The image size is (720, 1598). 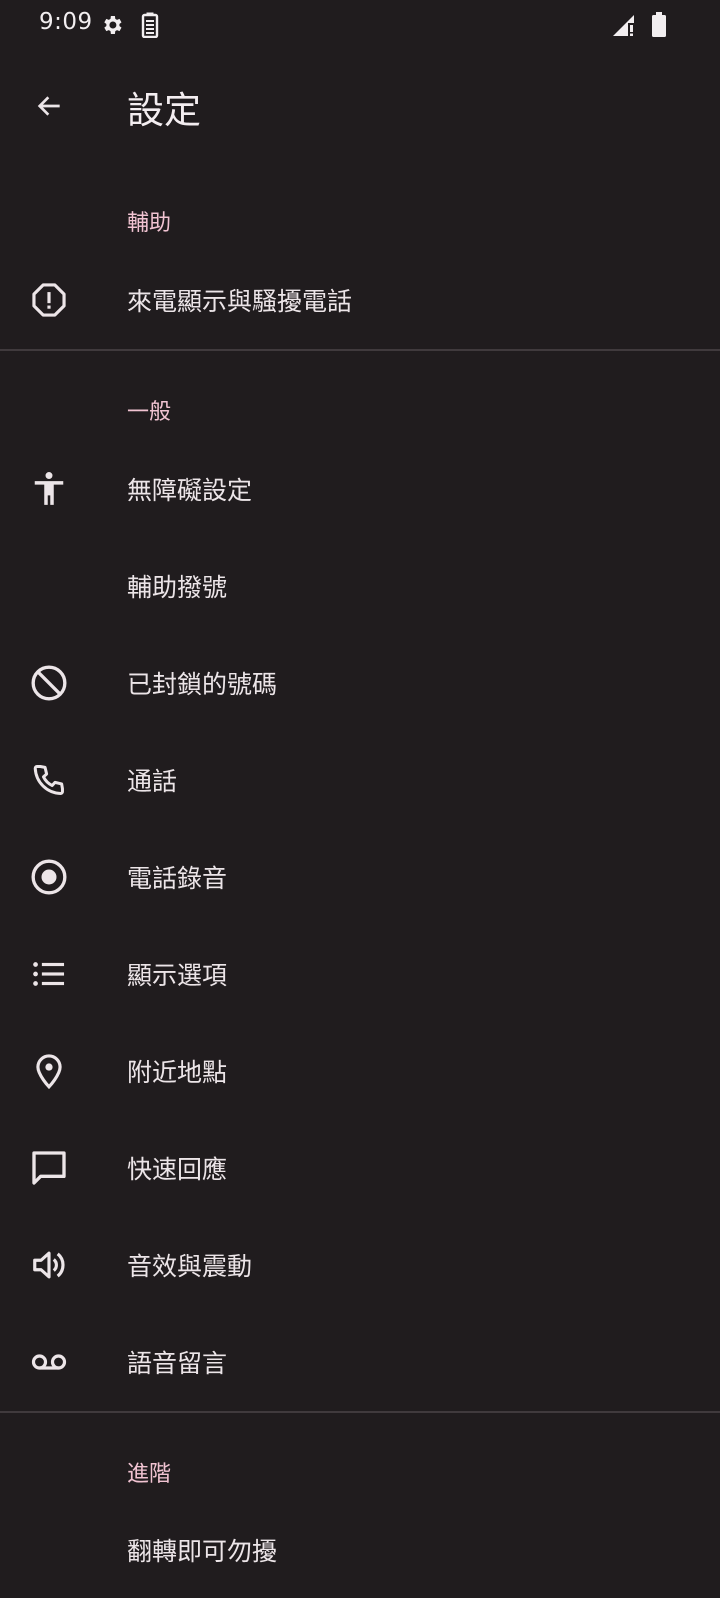 I want to click on settings-item-label: 語音留言, so click(x=177, y=1363).